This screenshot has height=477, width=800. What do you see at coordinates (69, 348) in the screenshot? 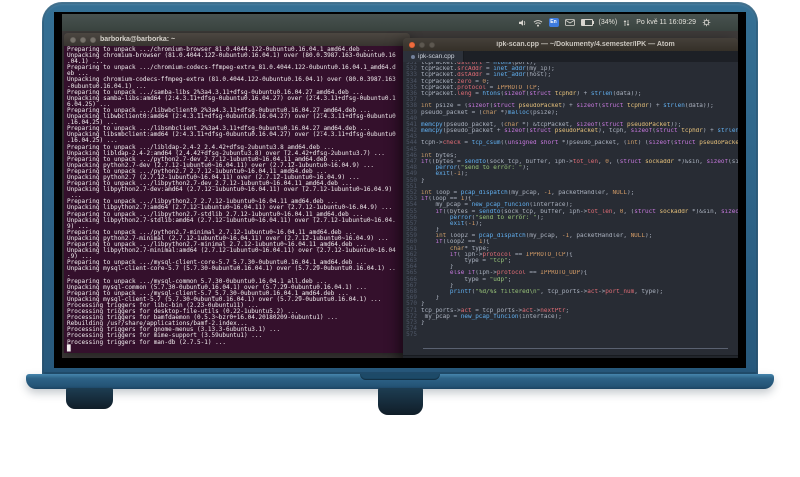
I see `terminal-line: █` at bounding box center [69, 348].